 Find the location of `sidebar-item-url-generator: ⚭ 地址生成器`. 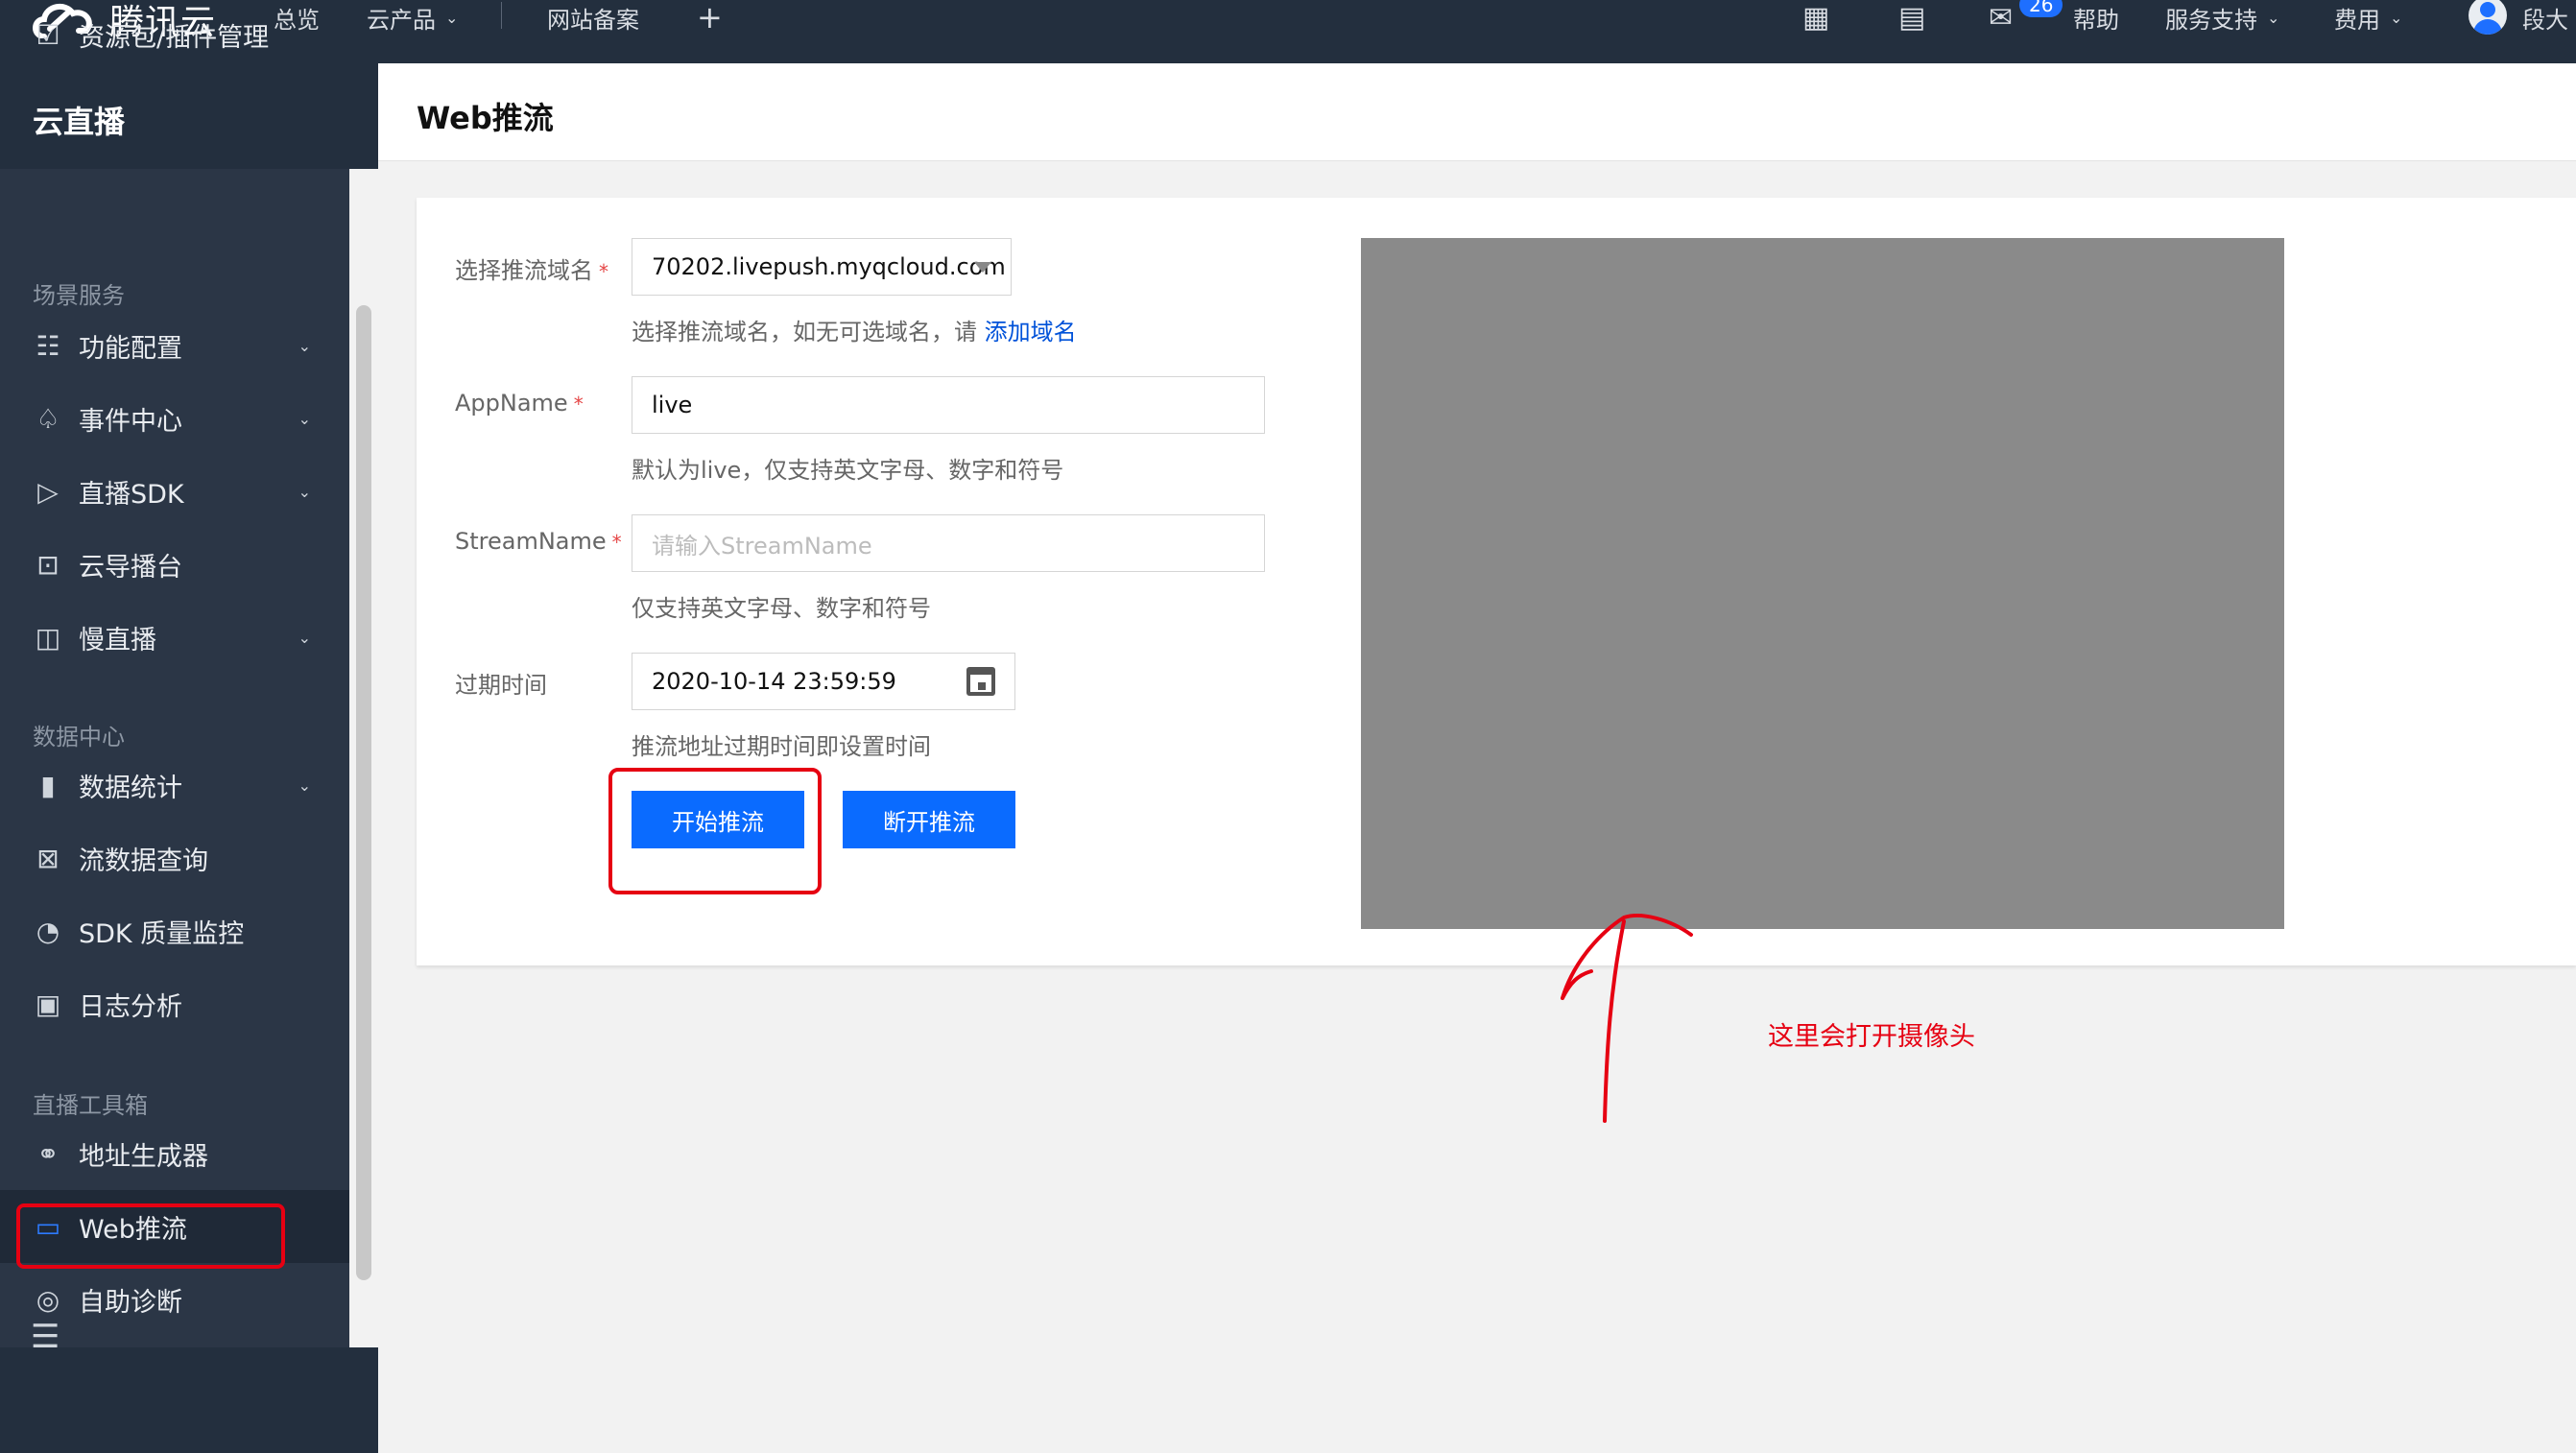

sidebar-item-url-generator: ⚭ 地址生成器 is located at coordinates (174, 1153).